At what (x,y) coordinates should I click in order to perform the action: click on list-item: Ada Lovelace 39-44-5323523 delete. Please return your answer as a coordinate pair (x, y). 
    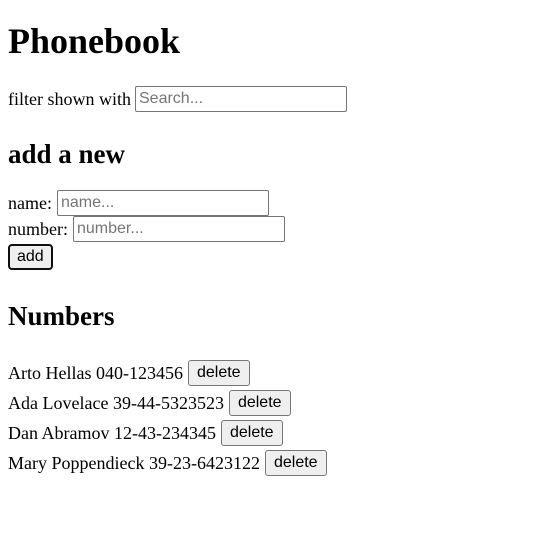
    Looking at the image, I should click on (266, 403).